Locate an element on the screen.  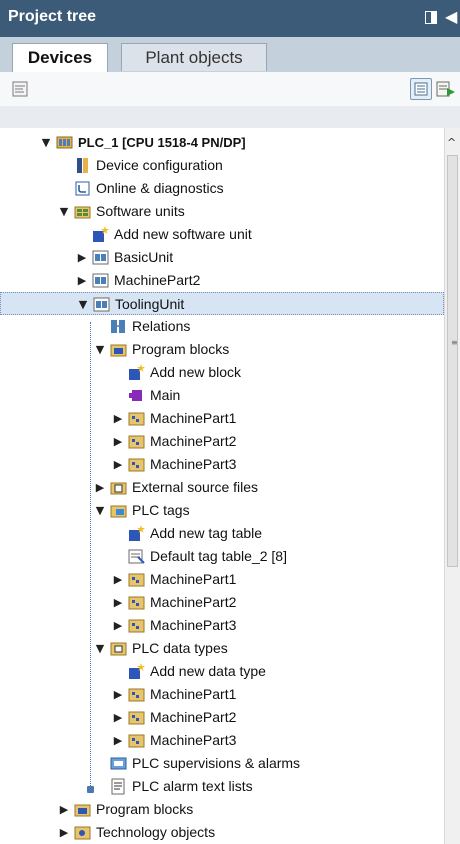
tree-item: PLC alarm text lists is located at coordinates (222, 786).